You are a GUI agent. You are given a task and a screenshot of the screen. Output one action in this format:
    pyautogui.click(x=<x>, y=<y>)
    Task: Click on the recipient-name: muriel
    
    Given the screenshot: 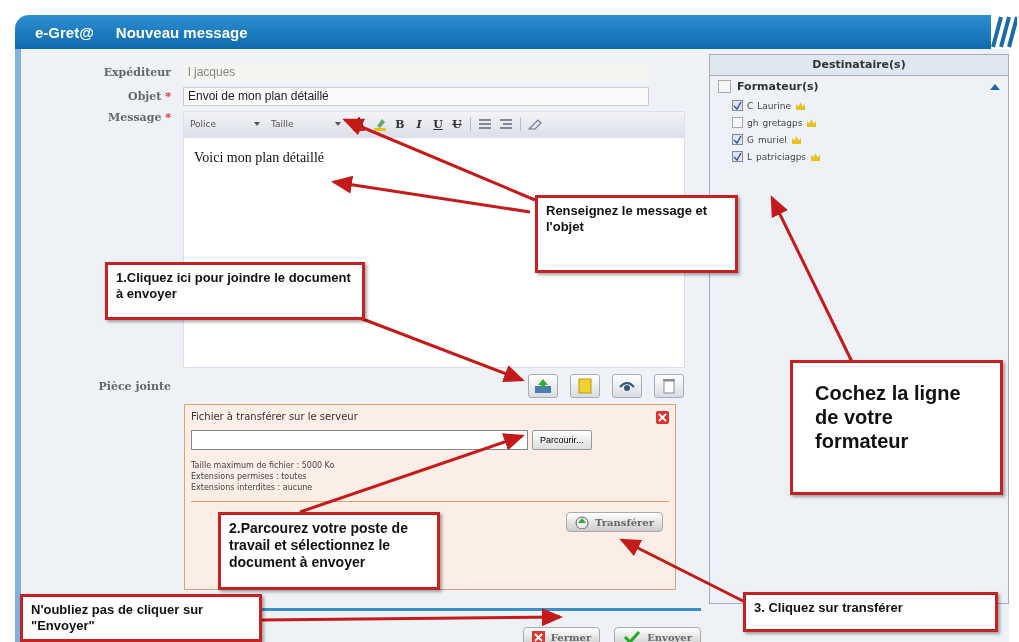 What is the action you would take?
    pyautogui.click(x=772, y=139)
    